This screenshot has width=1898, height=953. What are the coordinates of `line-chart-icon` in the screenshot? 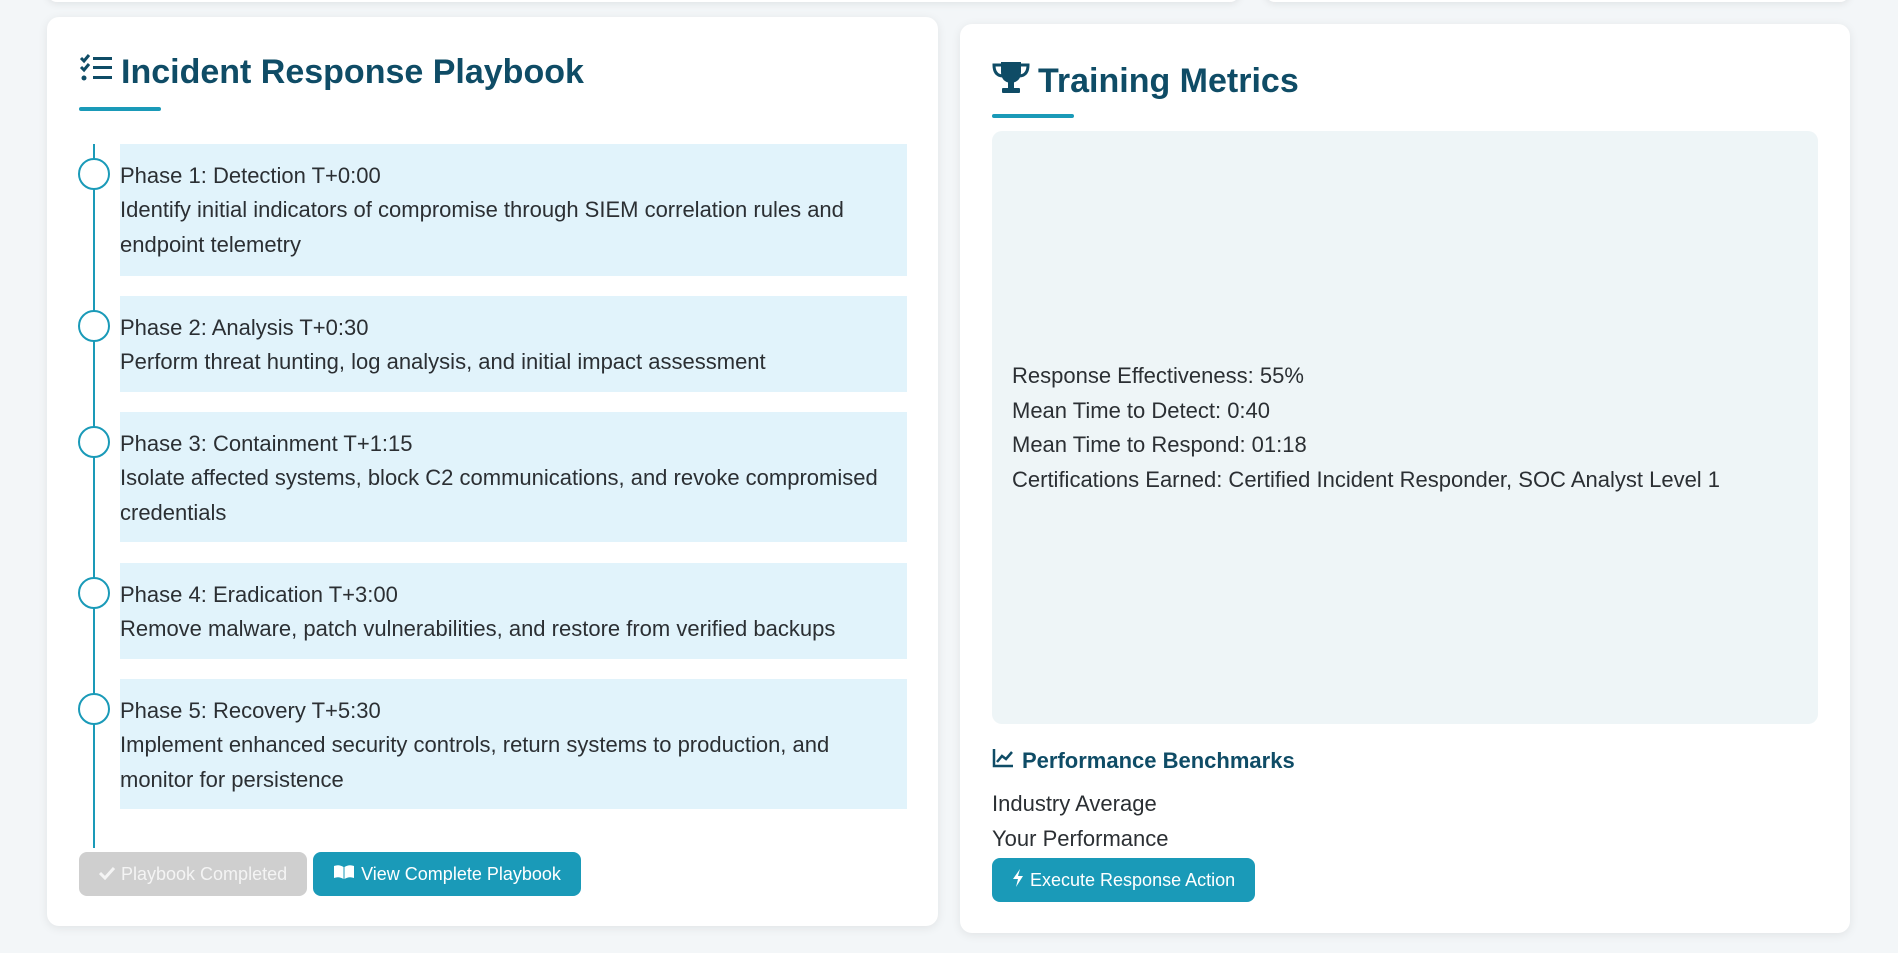 It's located at (1003, 761).